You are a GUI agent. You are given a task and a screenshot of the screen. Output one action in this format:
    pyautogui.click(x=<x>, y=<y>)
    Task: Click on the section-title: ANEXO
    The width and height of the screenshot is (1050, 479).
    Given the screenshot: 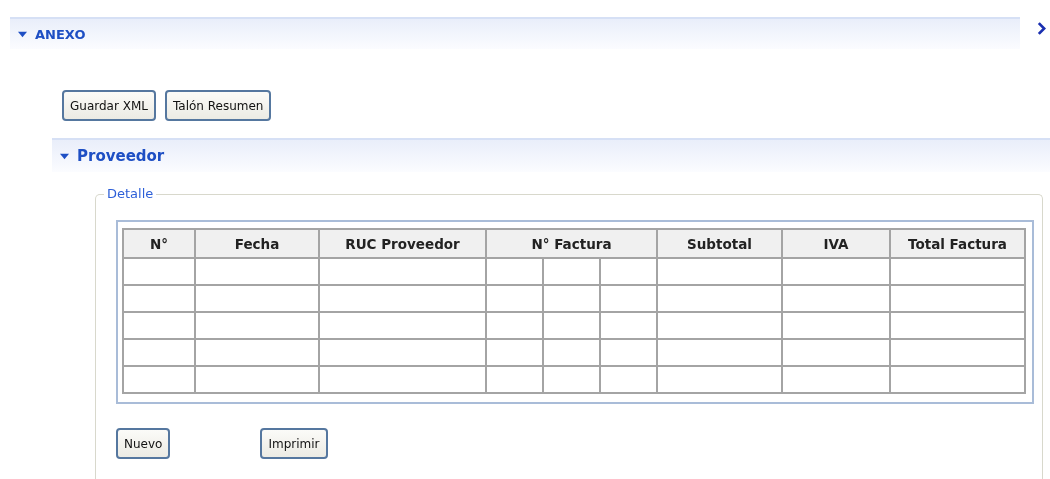 What is the action you would take?
    pyautogui.click(x=60, y=34)
    